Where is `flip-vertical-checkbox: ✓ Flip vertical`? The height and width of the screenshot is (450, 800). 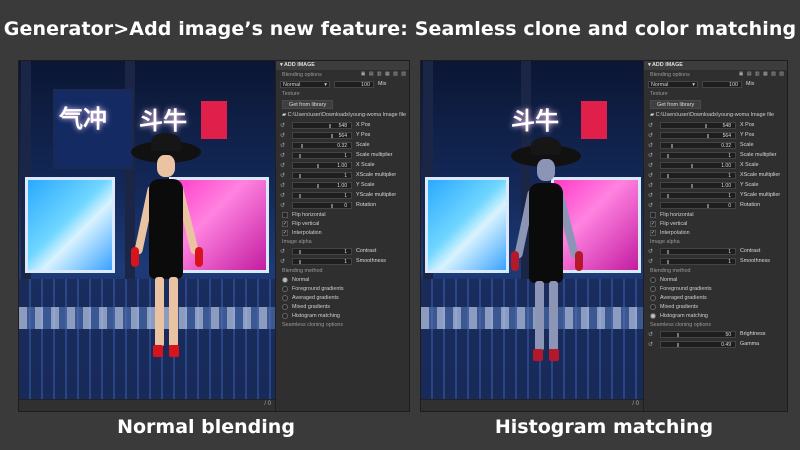 flip-vertical-checkbox: ✓ Flip vertical is located at coordinates (715, 223).